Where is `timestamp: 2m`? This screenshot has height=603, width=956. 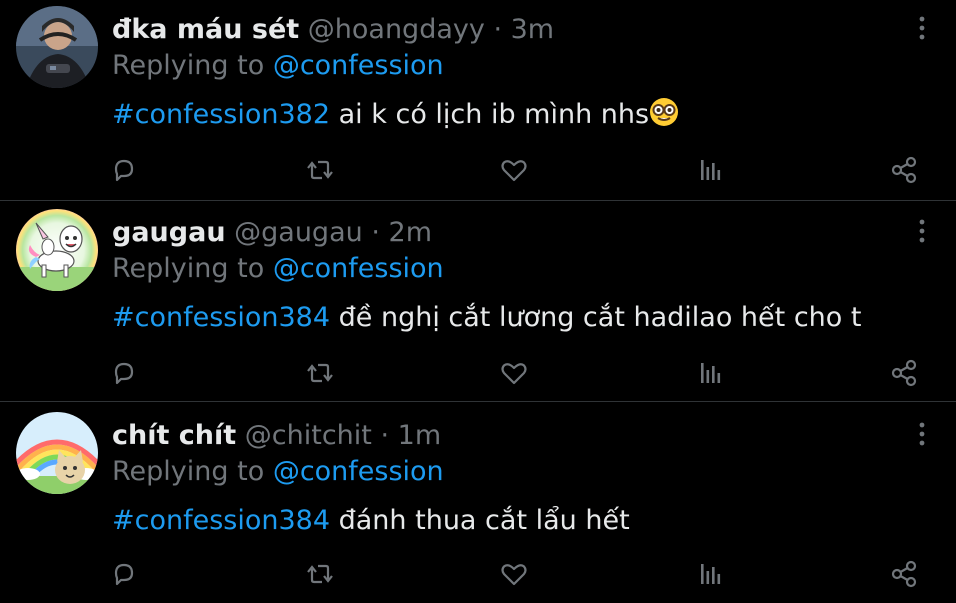
timestamp: 2m is located at coordinates (410, 232).